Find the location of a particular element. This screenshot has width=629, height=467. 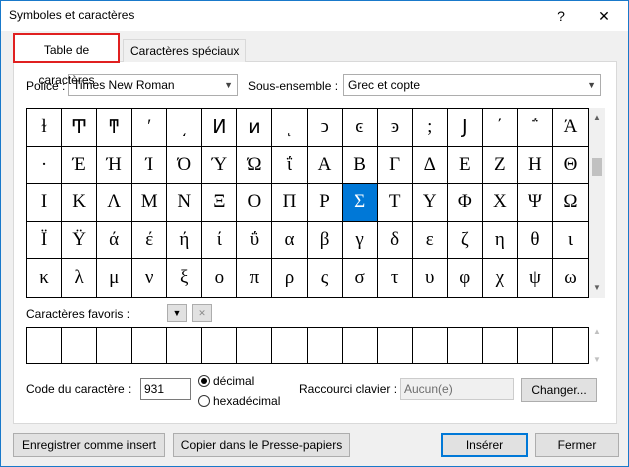

character-cell: ͺ is located at coordinates (290, 128).